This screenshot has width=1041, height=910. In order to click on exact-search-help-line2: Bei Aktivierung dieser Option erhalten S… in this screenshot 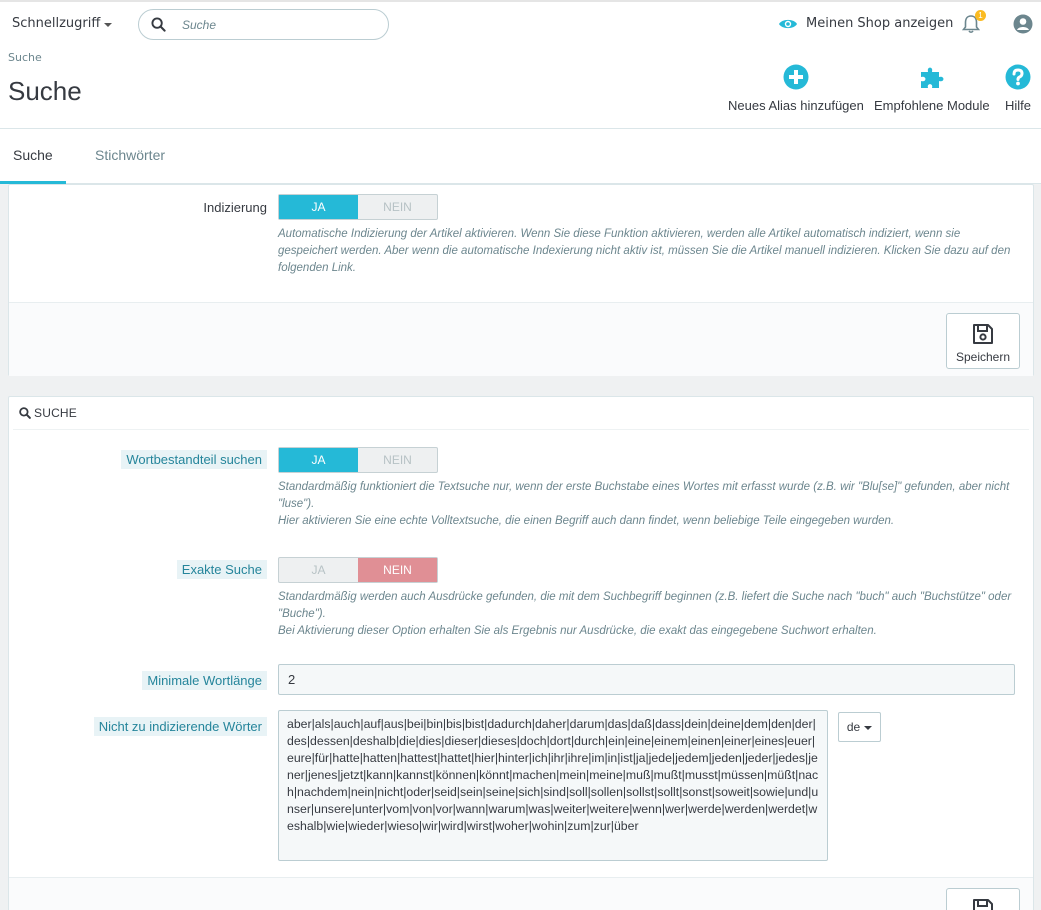, I will do `click(577, 631)`.